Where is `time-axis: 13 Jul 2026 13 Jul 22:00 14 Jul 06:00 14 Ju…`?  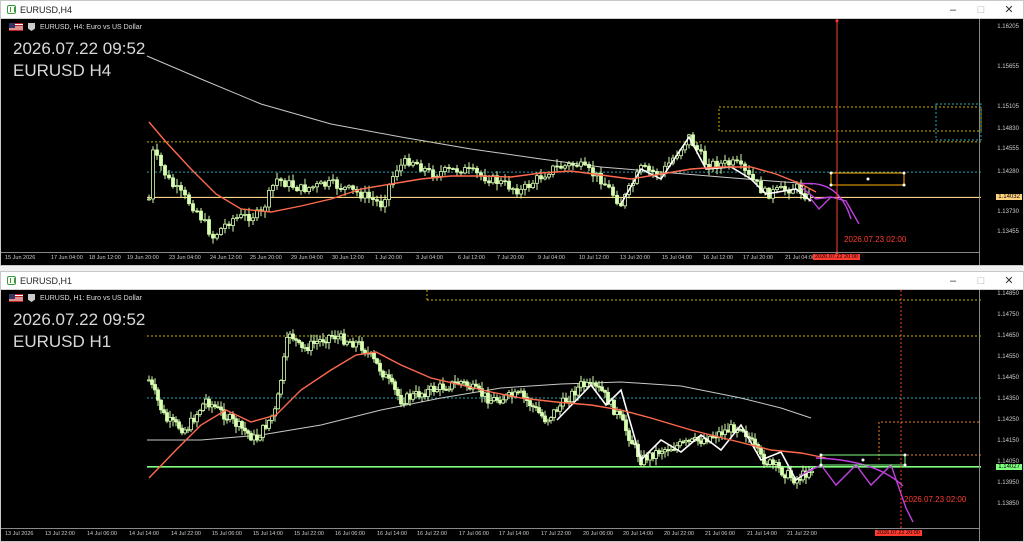
time-axis: 13 Jul 2026 13 Jul 22:00 14 Jul 06:00 14 Ju… is located at coordinates (490, 534).